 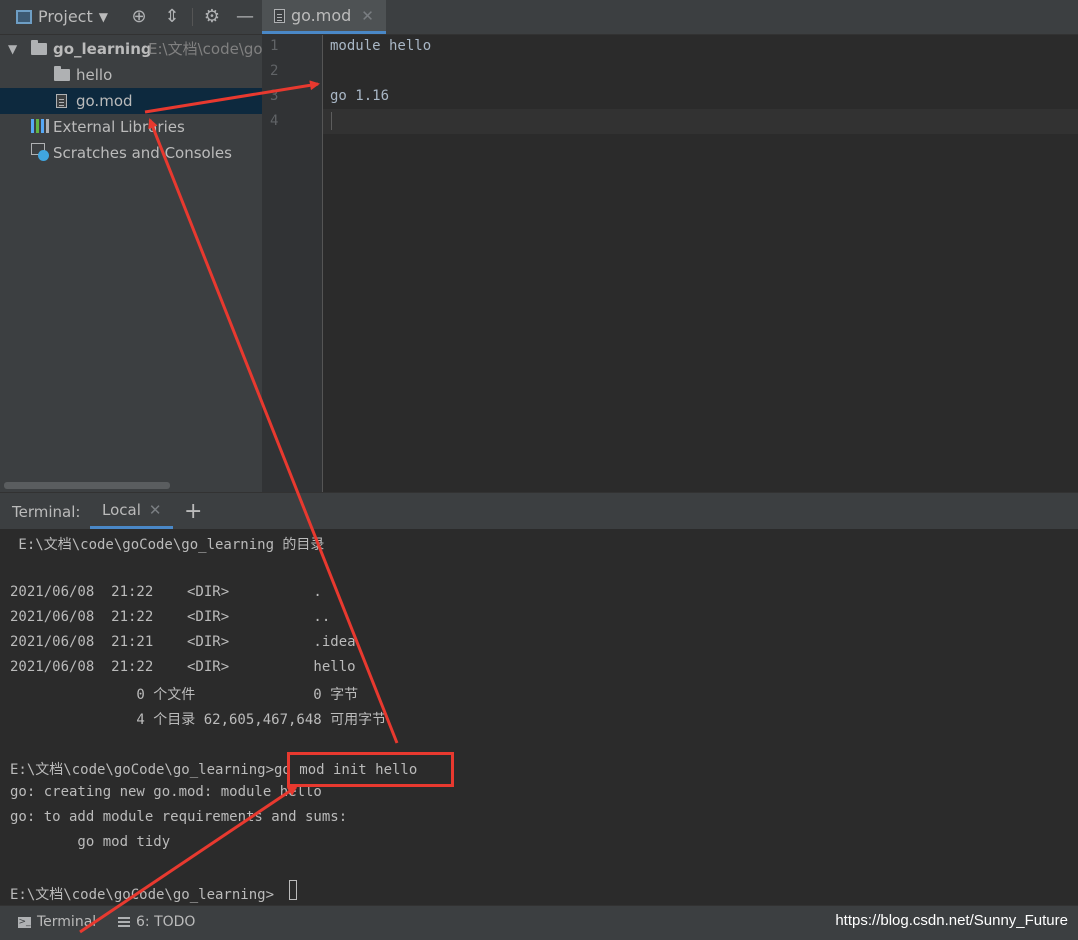 What do you see at coordinates (193, 511) in the screenshot?
I see `add-terminal-icon: +` at bounding box center [193, 511].